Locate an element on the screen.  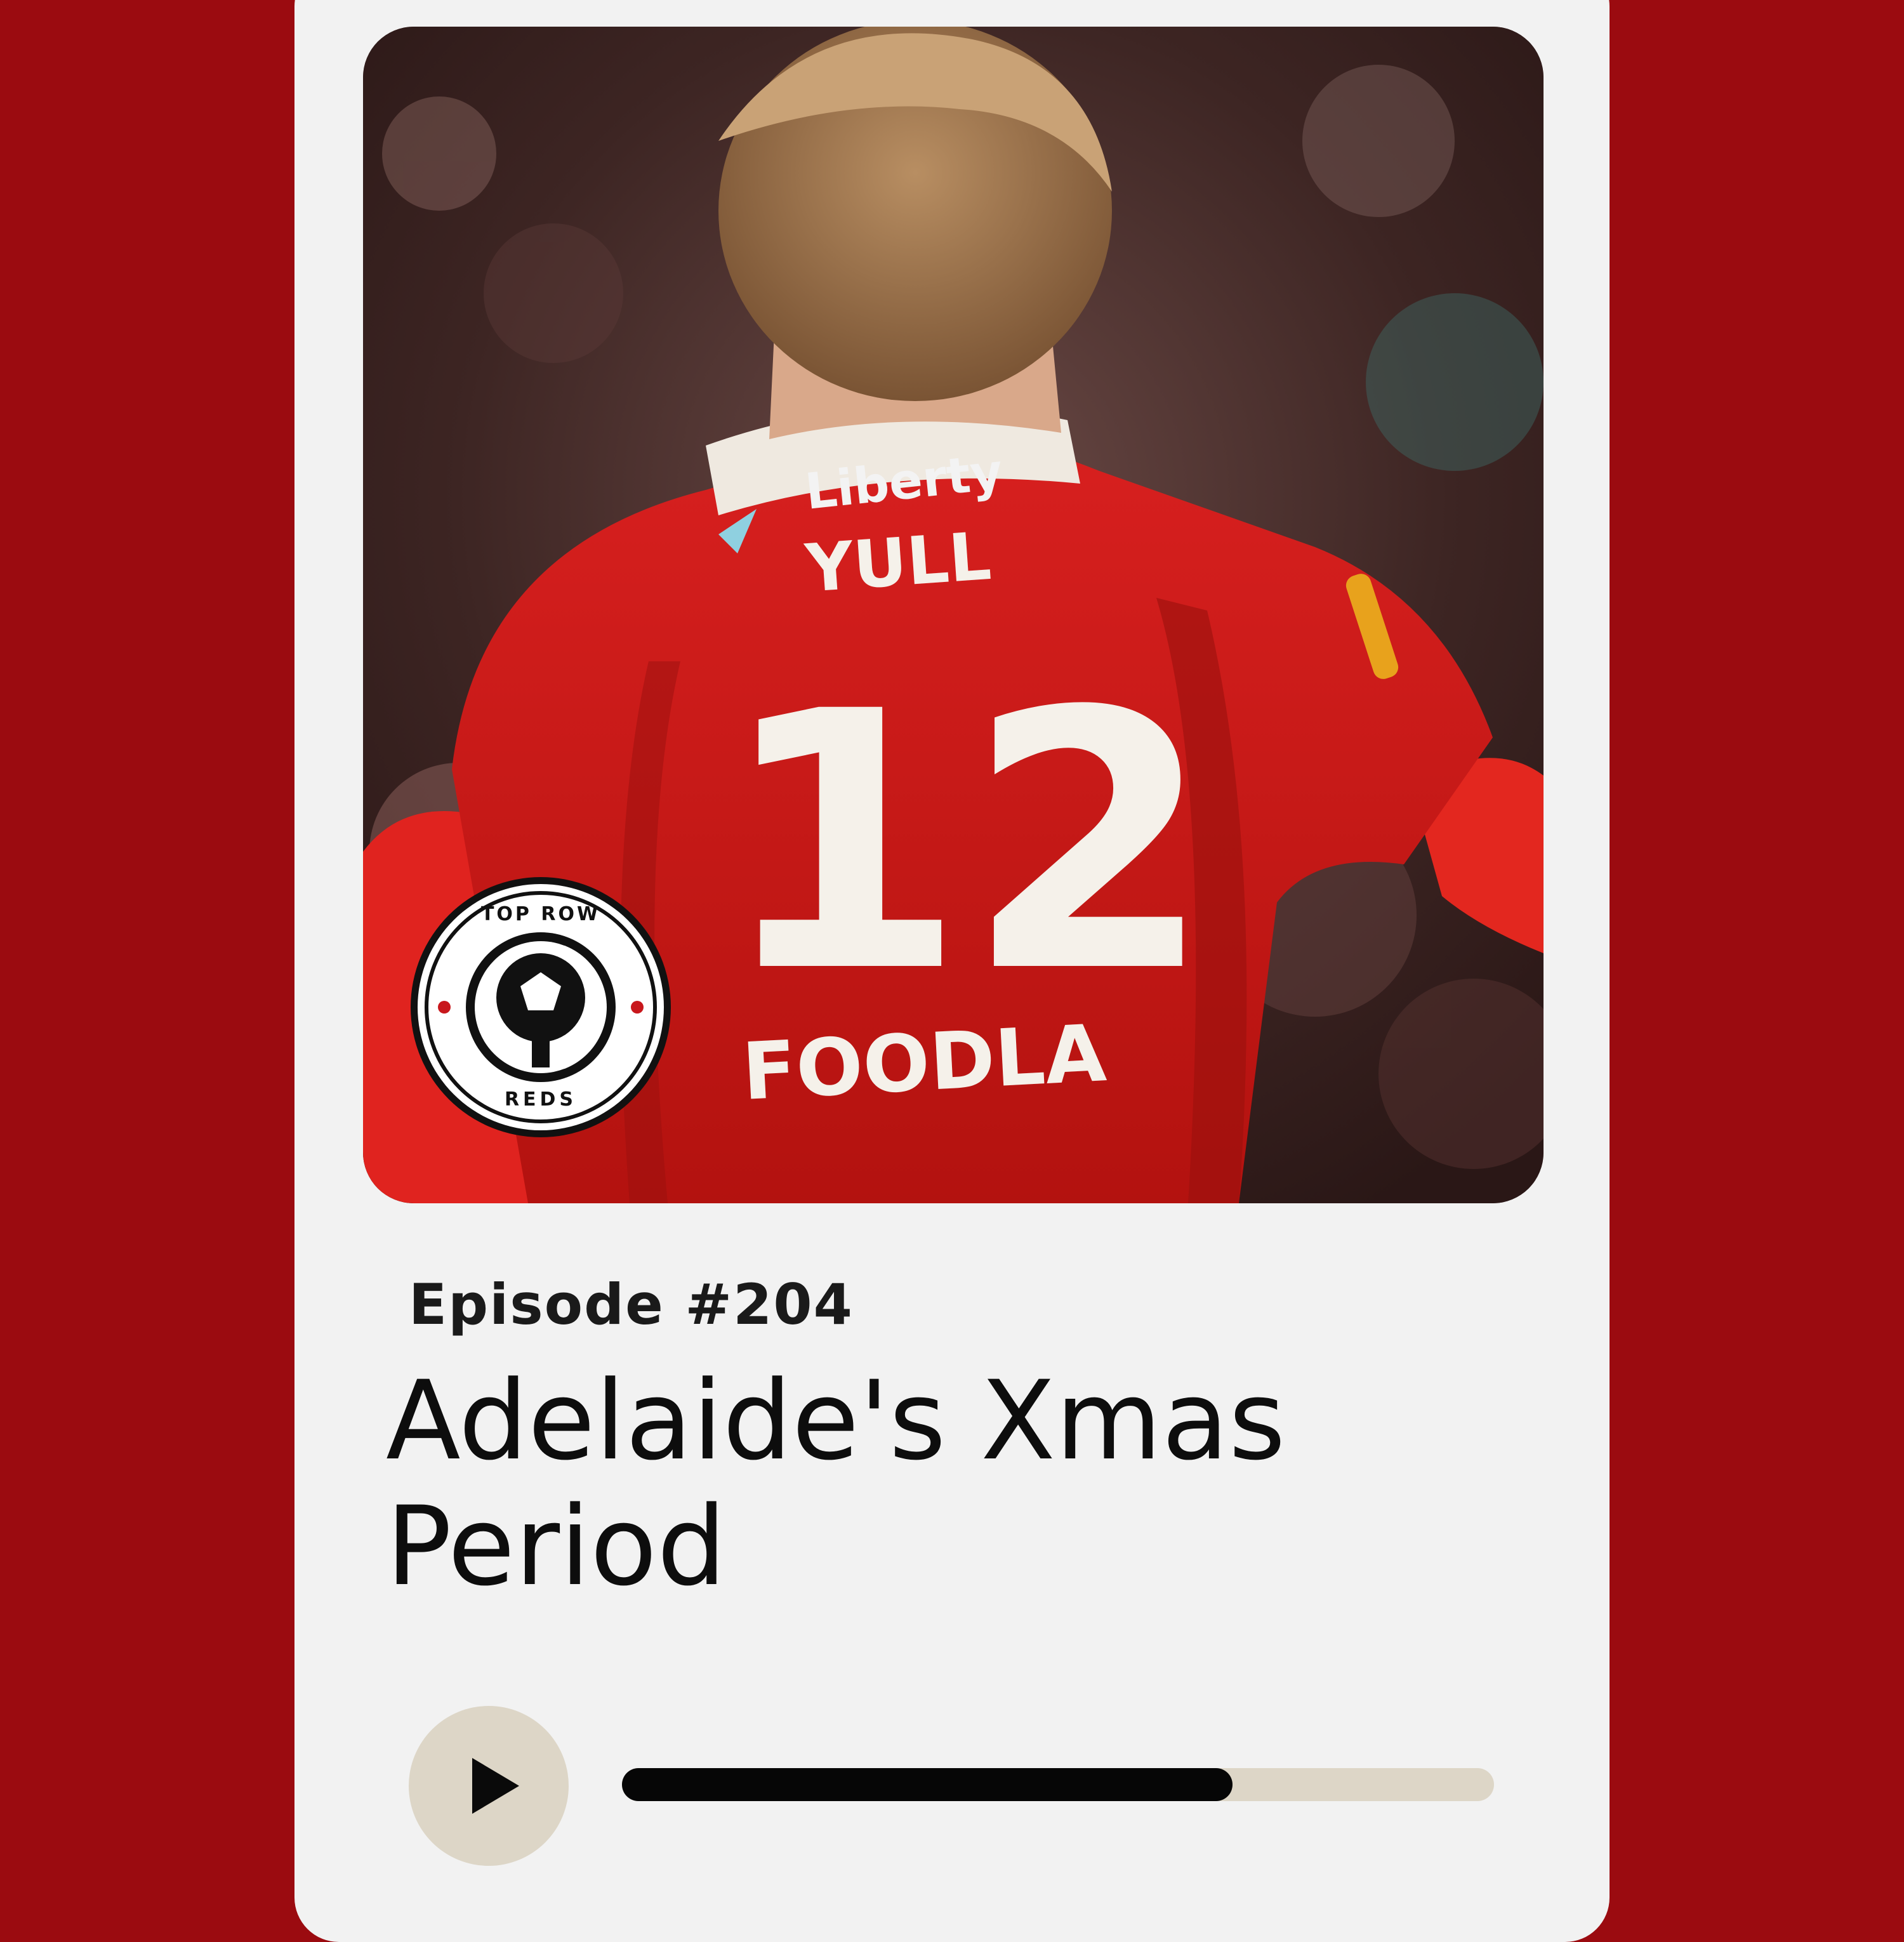
progress-fill is located at coordinates (927, 1784).